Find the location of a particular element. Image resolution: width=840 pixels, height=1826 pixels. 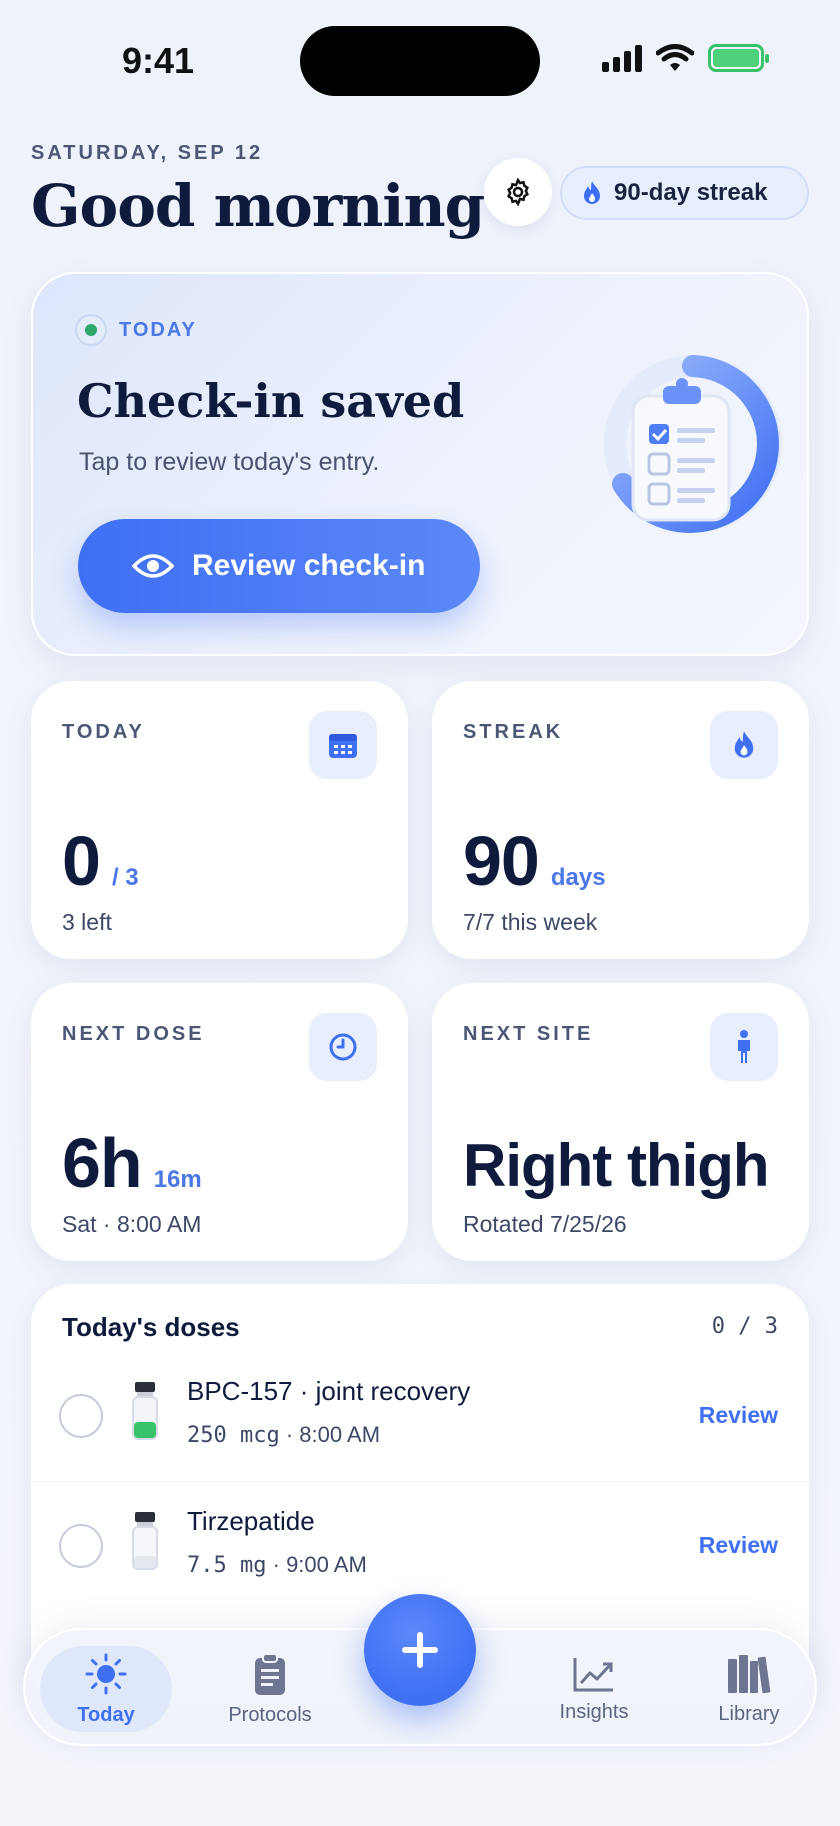

clock-icon-badge is located at coordinates (343, 1047).